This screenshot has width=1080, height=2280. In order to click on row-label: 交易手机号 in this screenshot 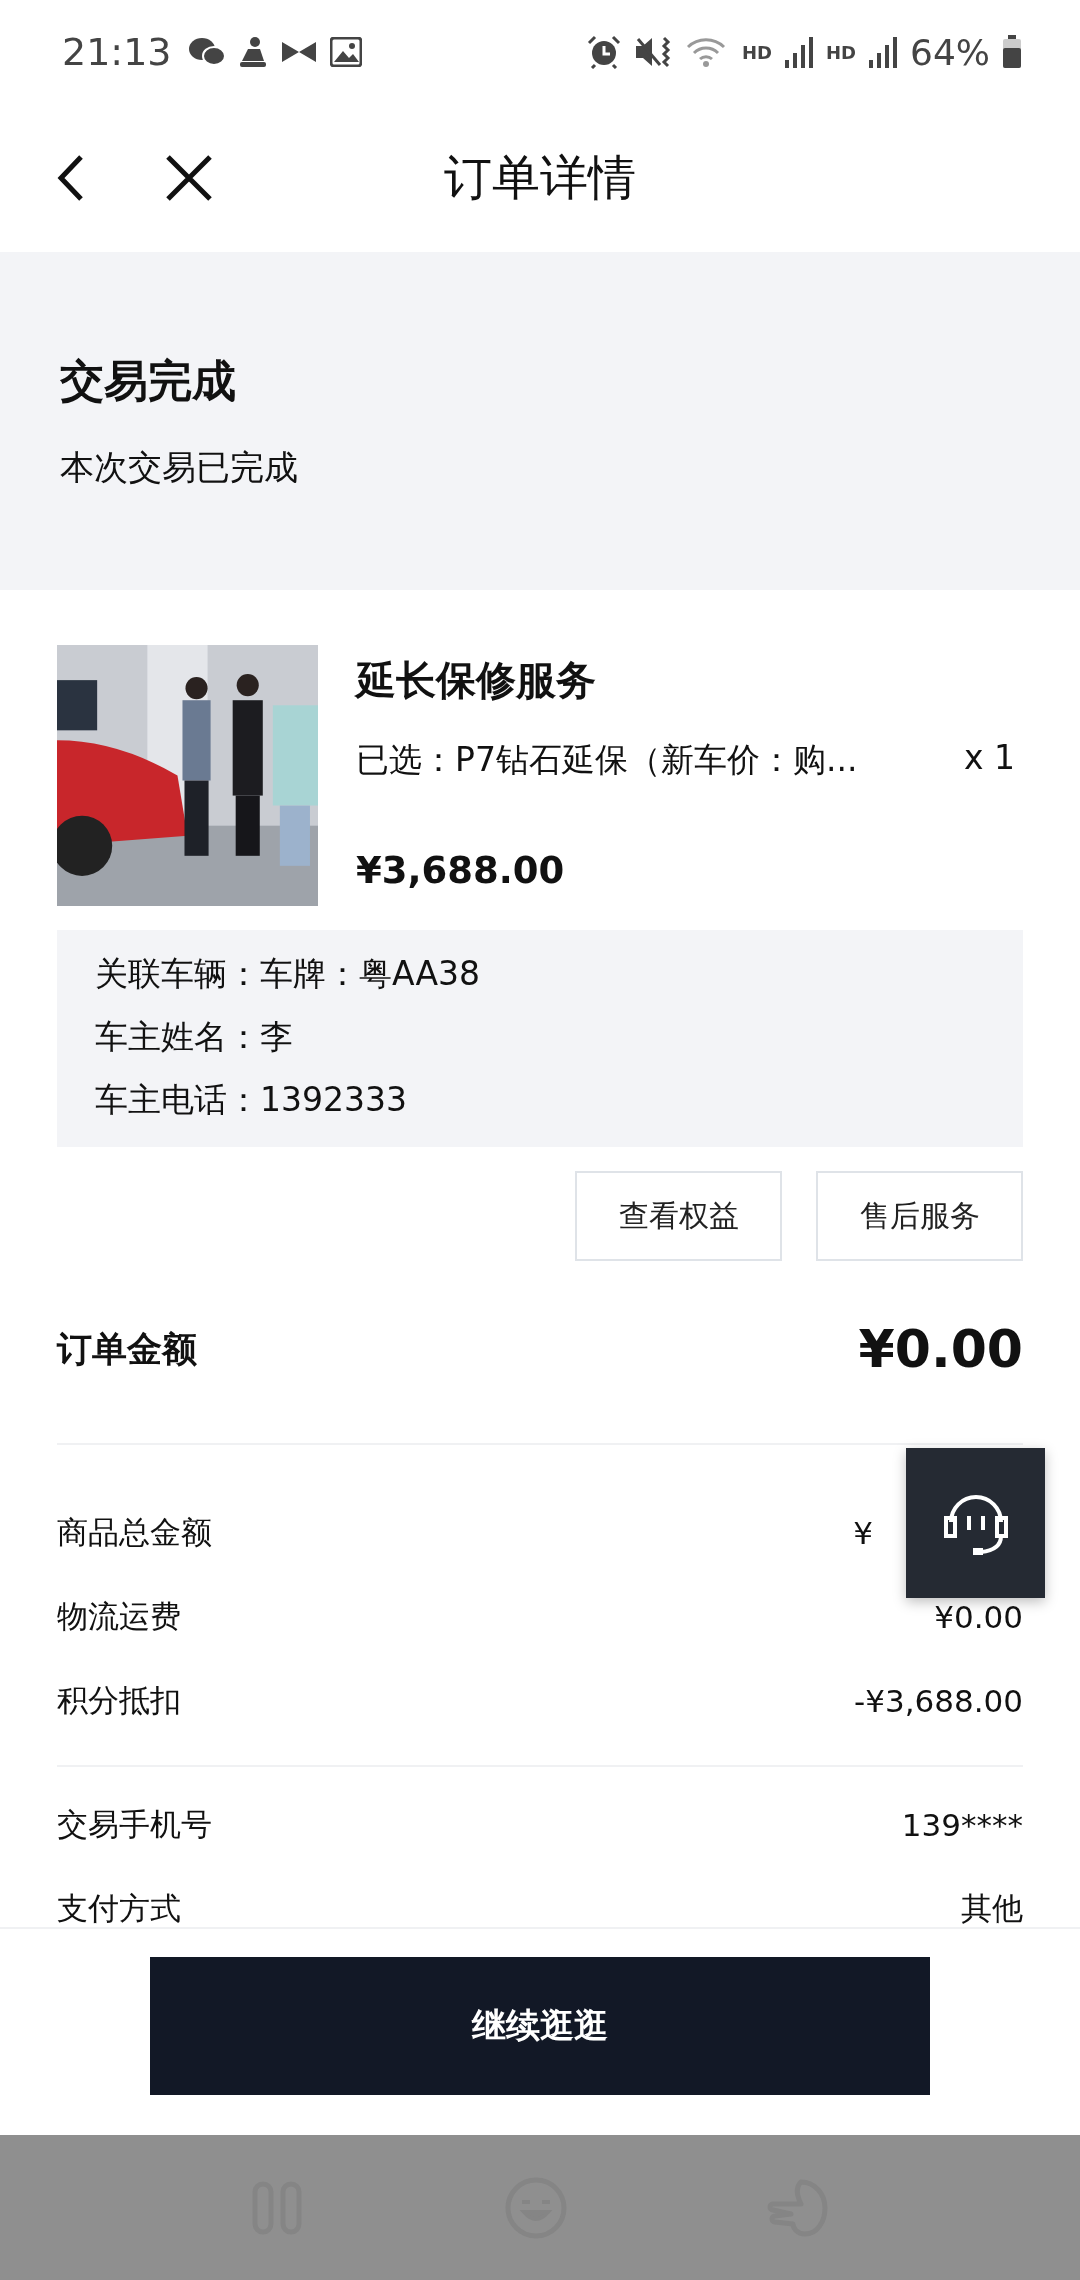, I will do `click(134, 1824)`.